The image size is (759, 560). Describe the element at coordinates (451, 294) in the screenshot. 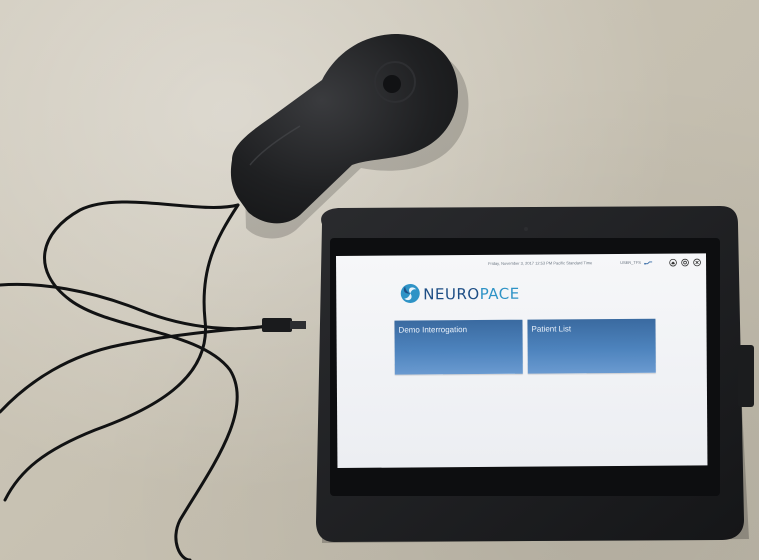

I see `brand-name-part1: NEURO` at that location.